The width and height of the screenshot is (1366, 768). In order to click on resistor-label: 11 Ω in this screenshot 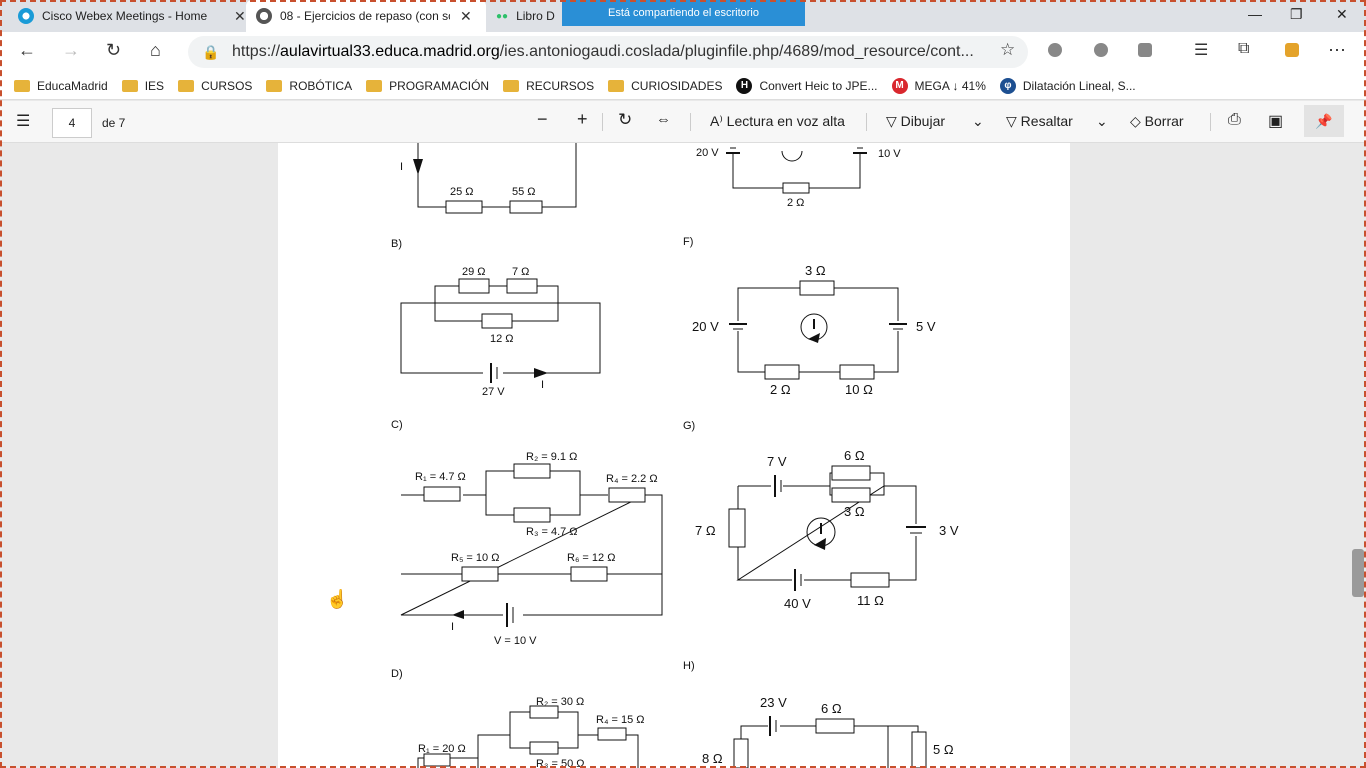, I will do `click(870, 600)`.